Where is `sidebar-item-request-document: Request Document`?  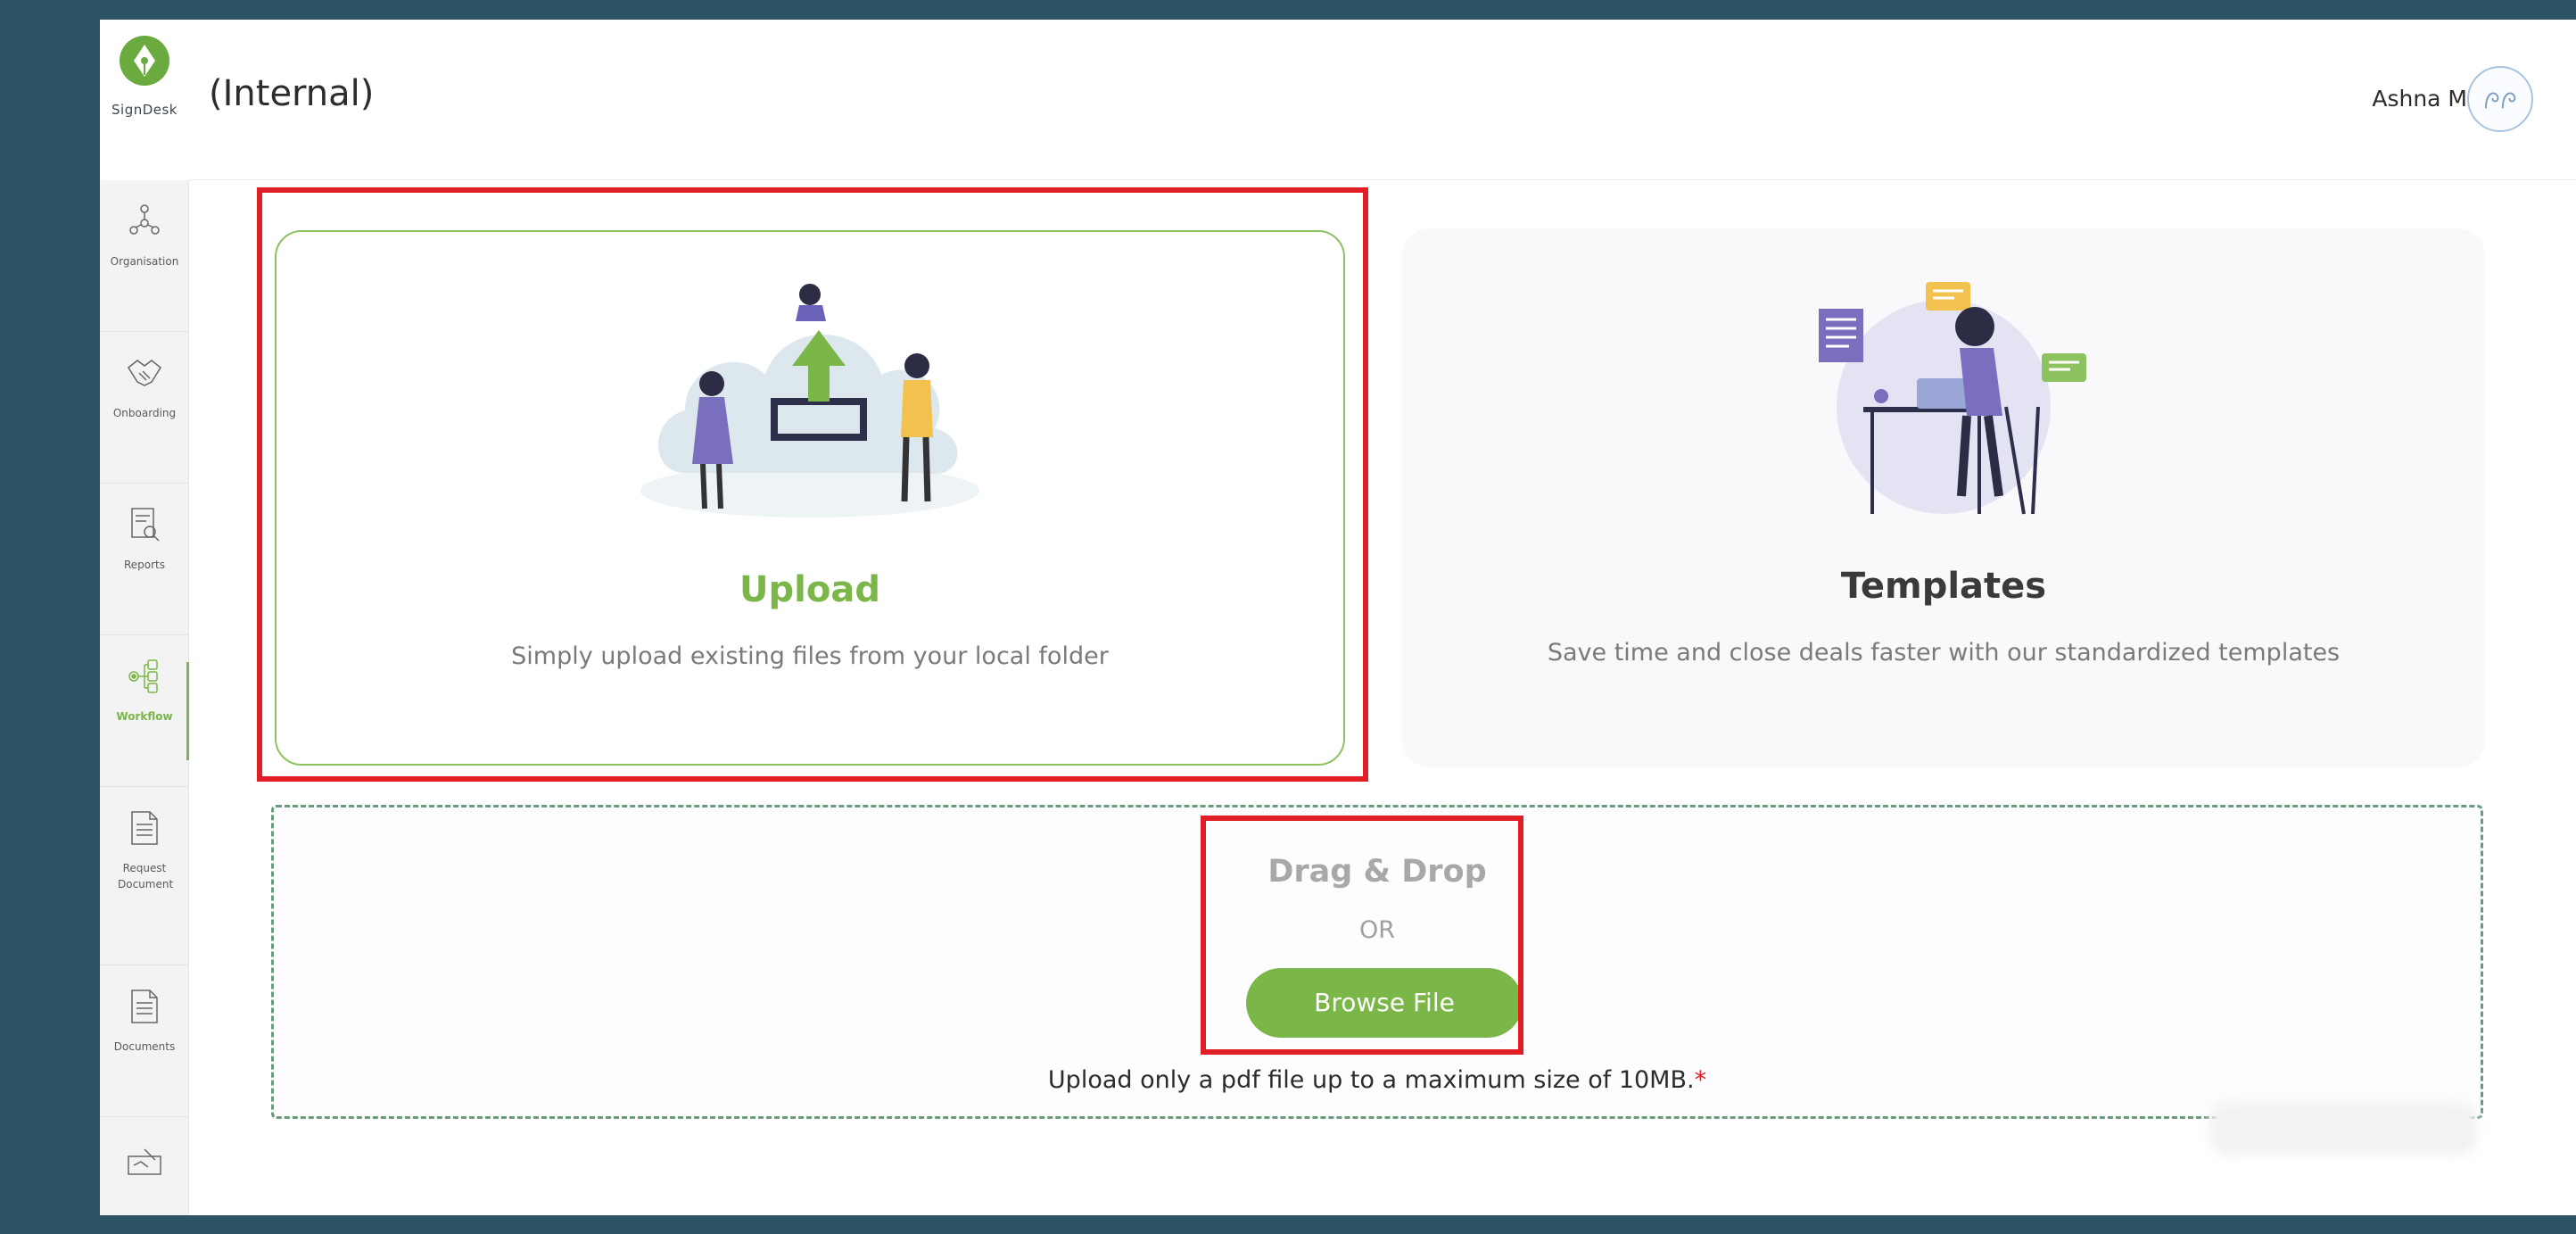 sidebar-item-request-document: Request Document is located at coordinates (145, 876).